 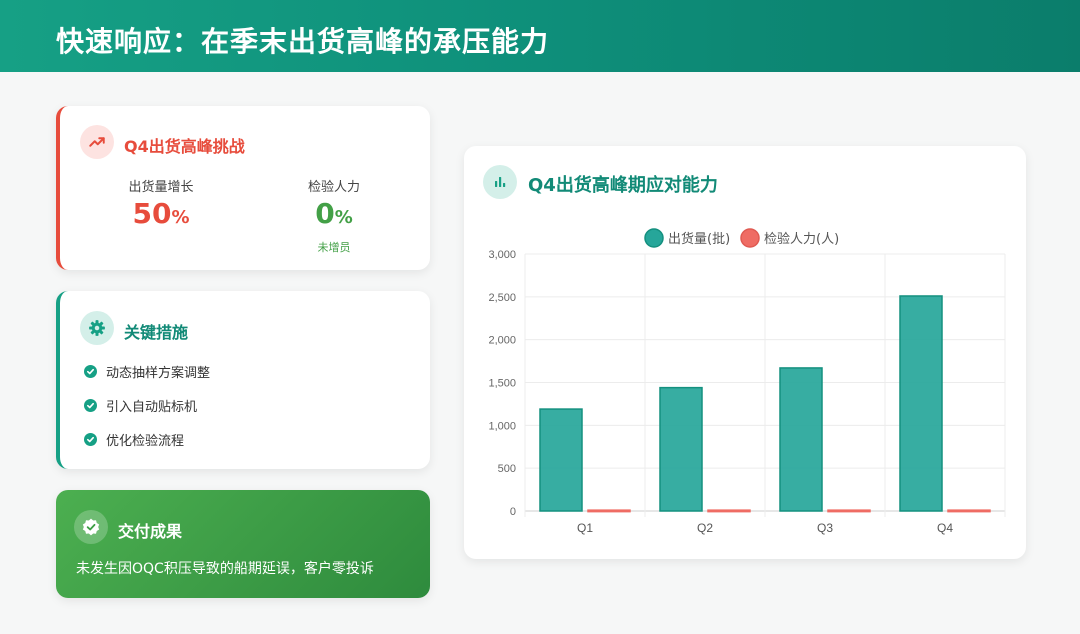 What do you see at coordinates (161, 187) in the screenshot?
I see `stat-label: 出货量增长` at bounding box center [161, 187].